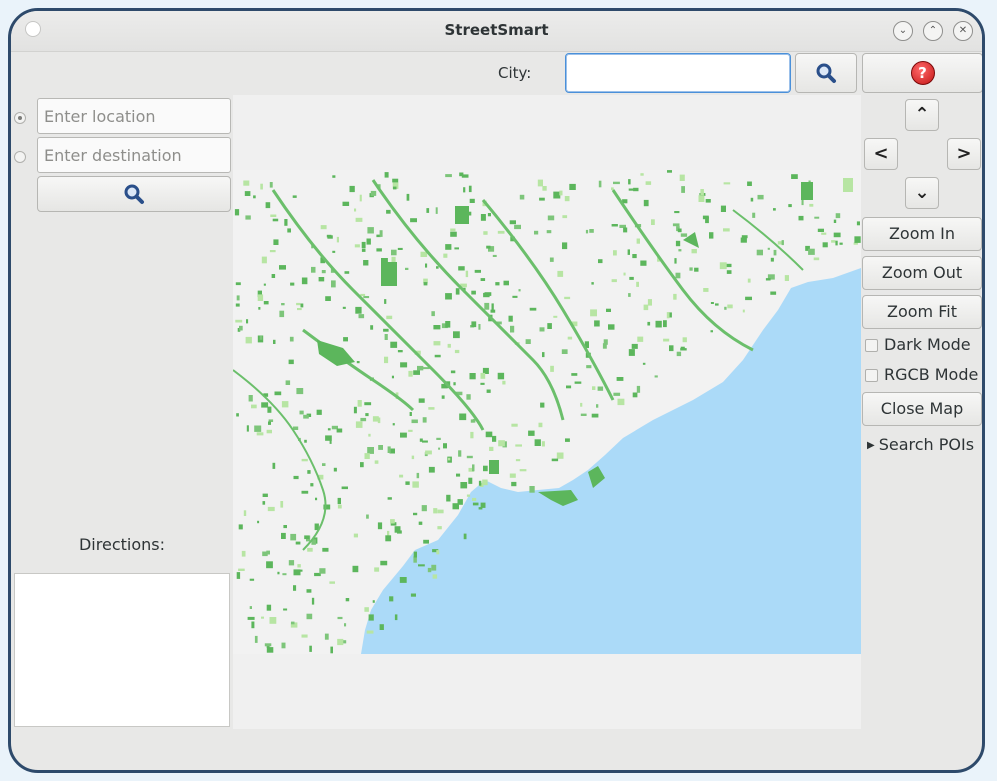 This screenshot has width=997, height=781. Describe the element at coordinates (921, 374) in the screenshot. I see `rgcb-mode-toggle: RGCB Mode` at that location.